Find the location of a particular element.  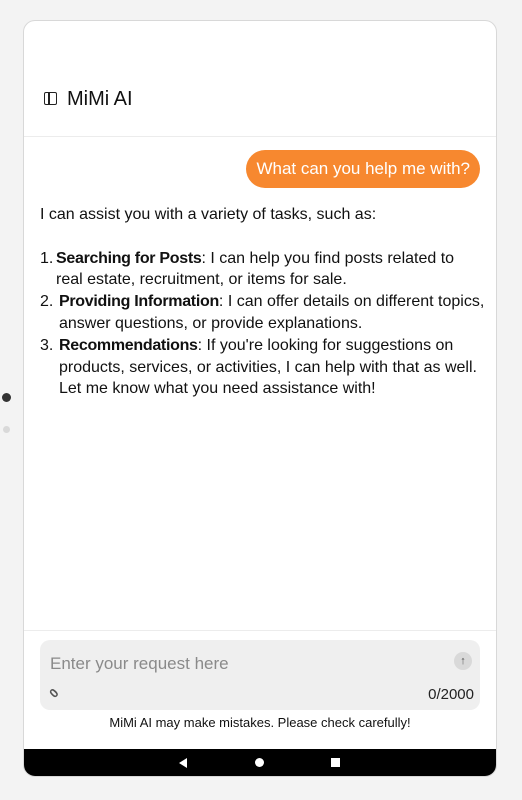

composer-divider is located at coordinates (260, 630).